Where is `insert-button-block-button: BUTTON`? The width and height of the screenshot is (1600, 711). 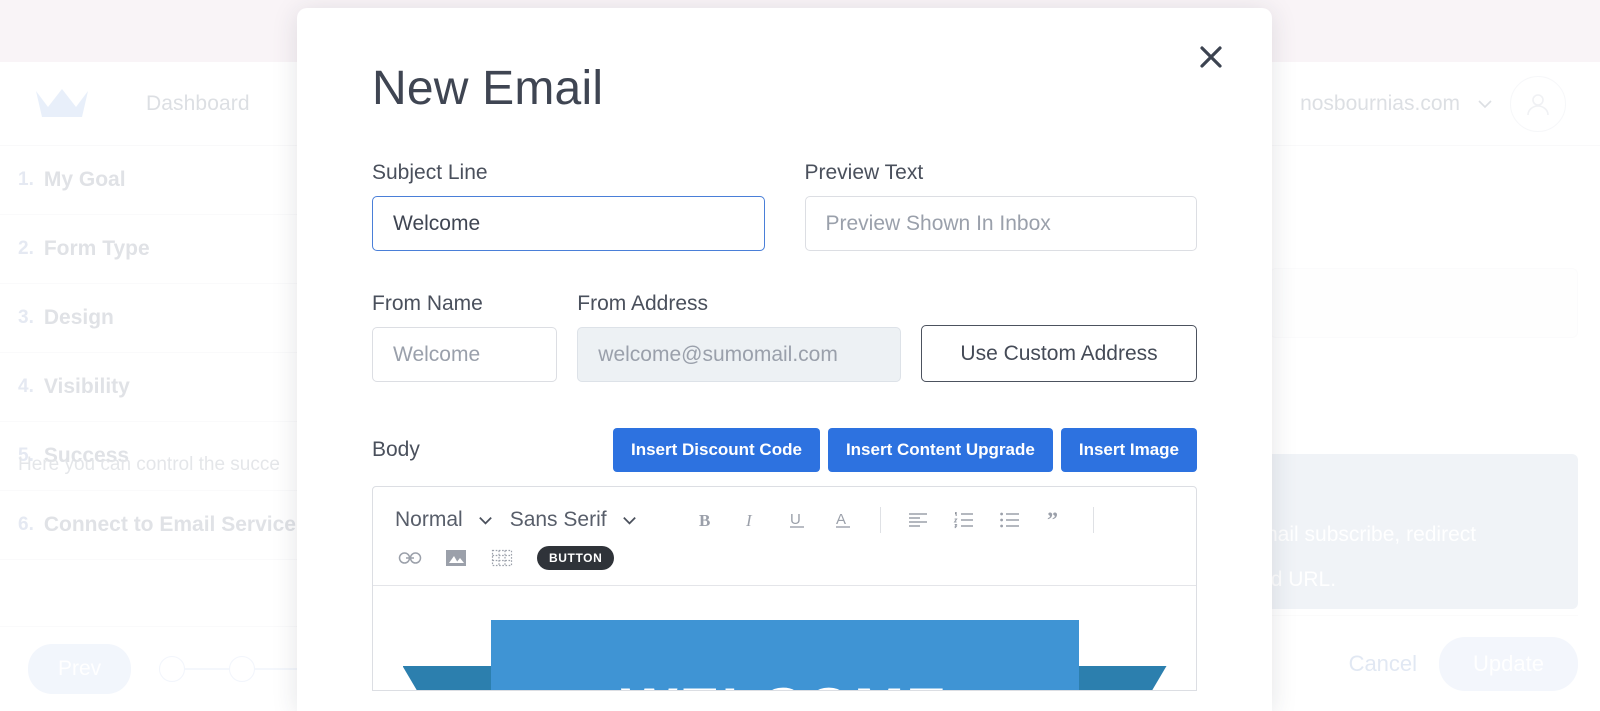 insert-button-block-button: BUTTON is located at coordinates (576, 558).